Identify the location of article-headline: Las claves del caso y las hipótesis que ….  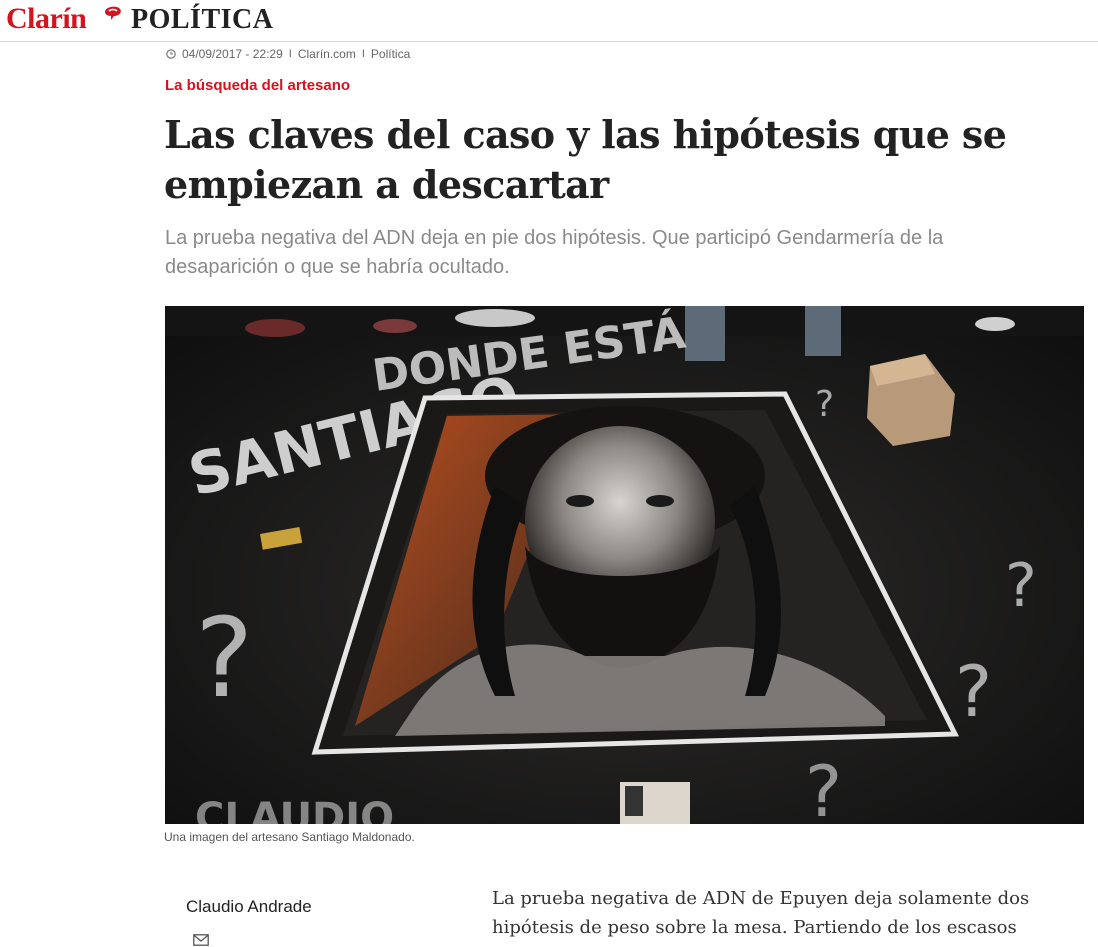
(585, 159).